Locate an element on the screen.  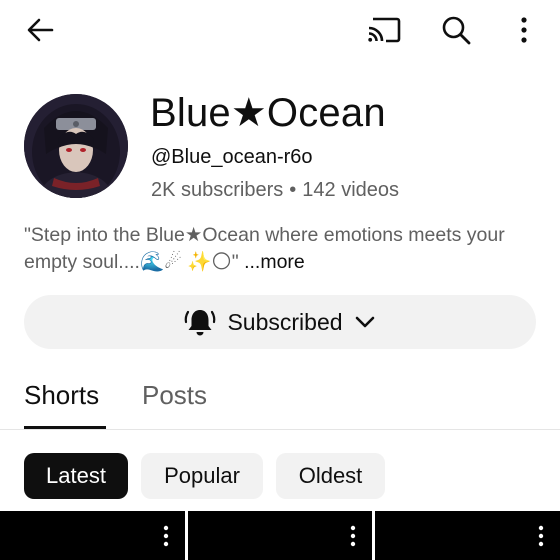
subscribed-label: Subscribed is located at coordinates (285, 321).